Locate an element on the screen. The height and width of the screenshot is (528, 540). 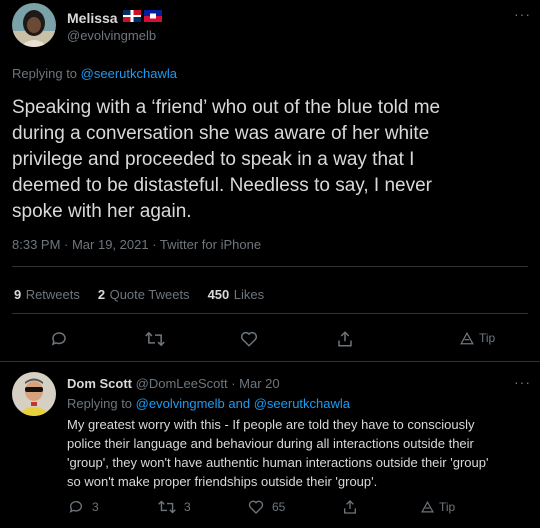
dominican-republic-flag-icon is located at coordinates (131, 18).